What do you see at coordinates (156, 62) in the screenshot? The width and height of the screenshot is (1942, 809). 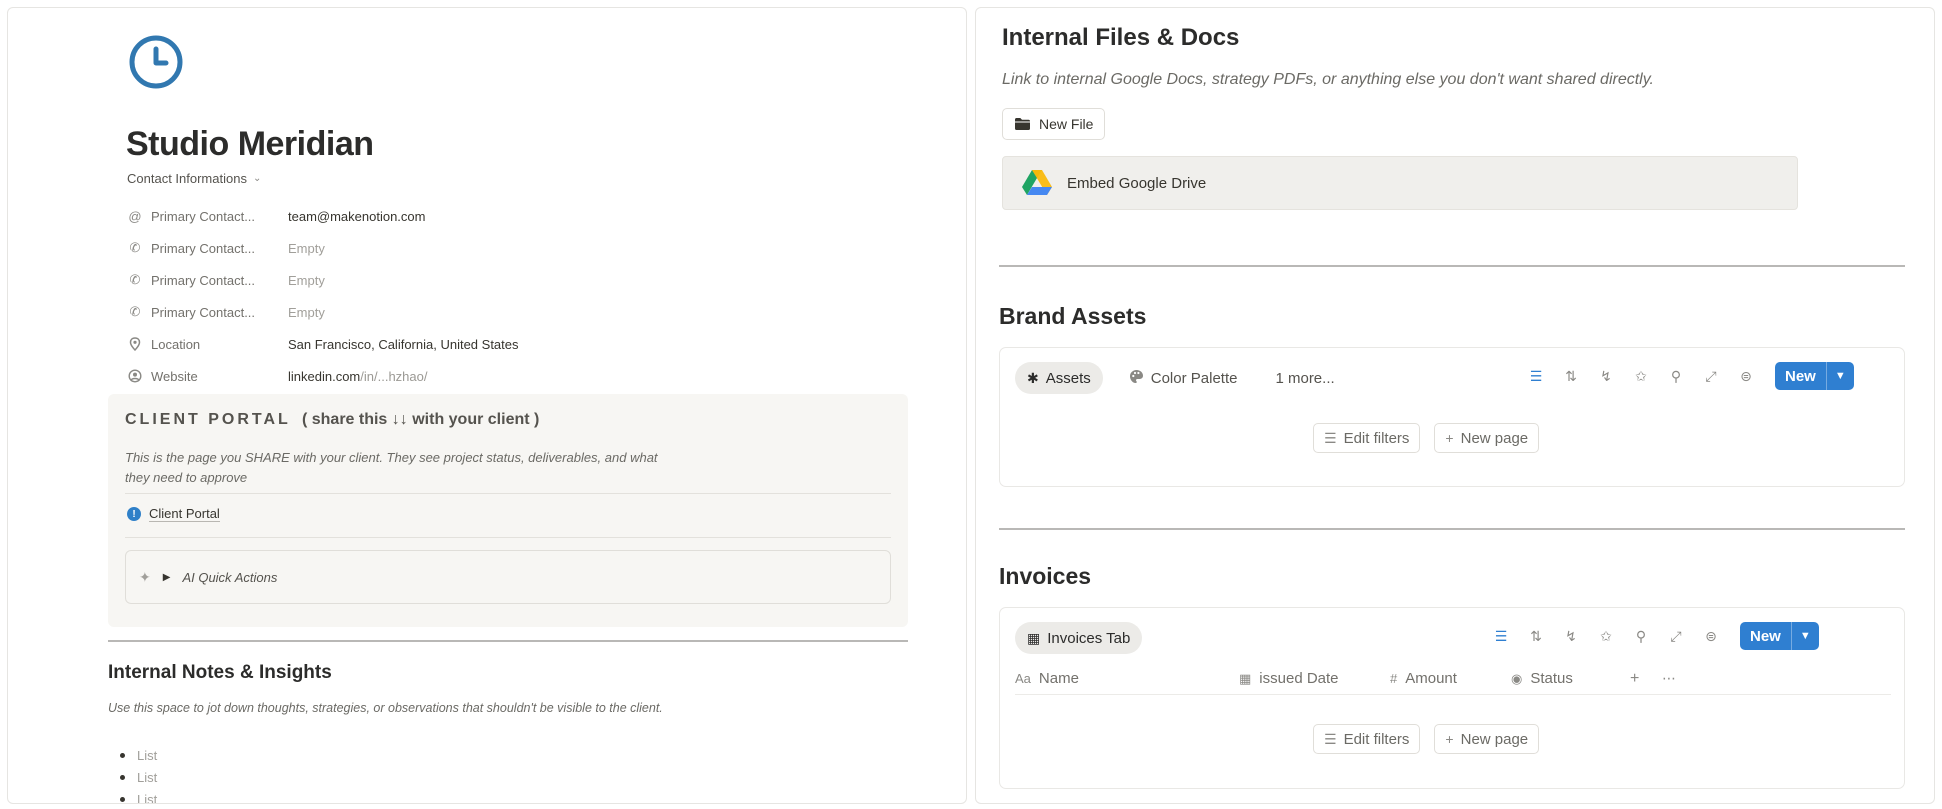 I see `clock-icon` at bounding box center [156, 62].